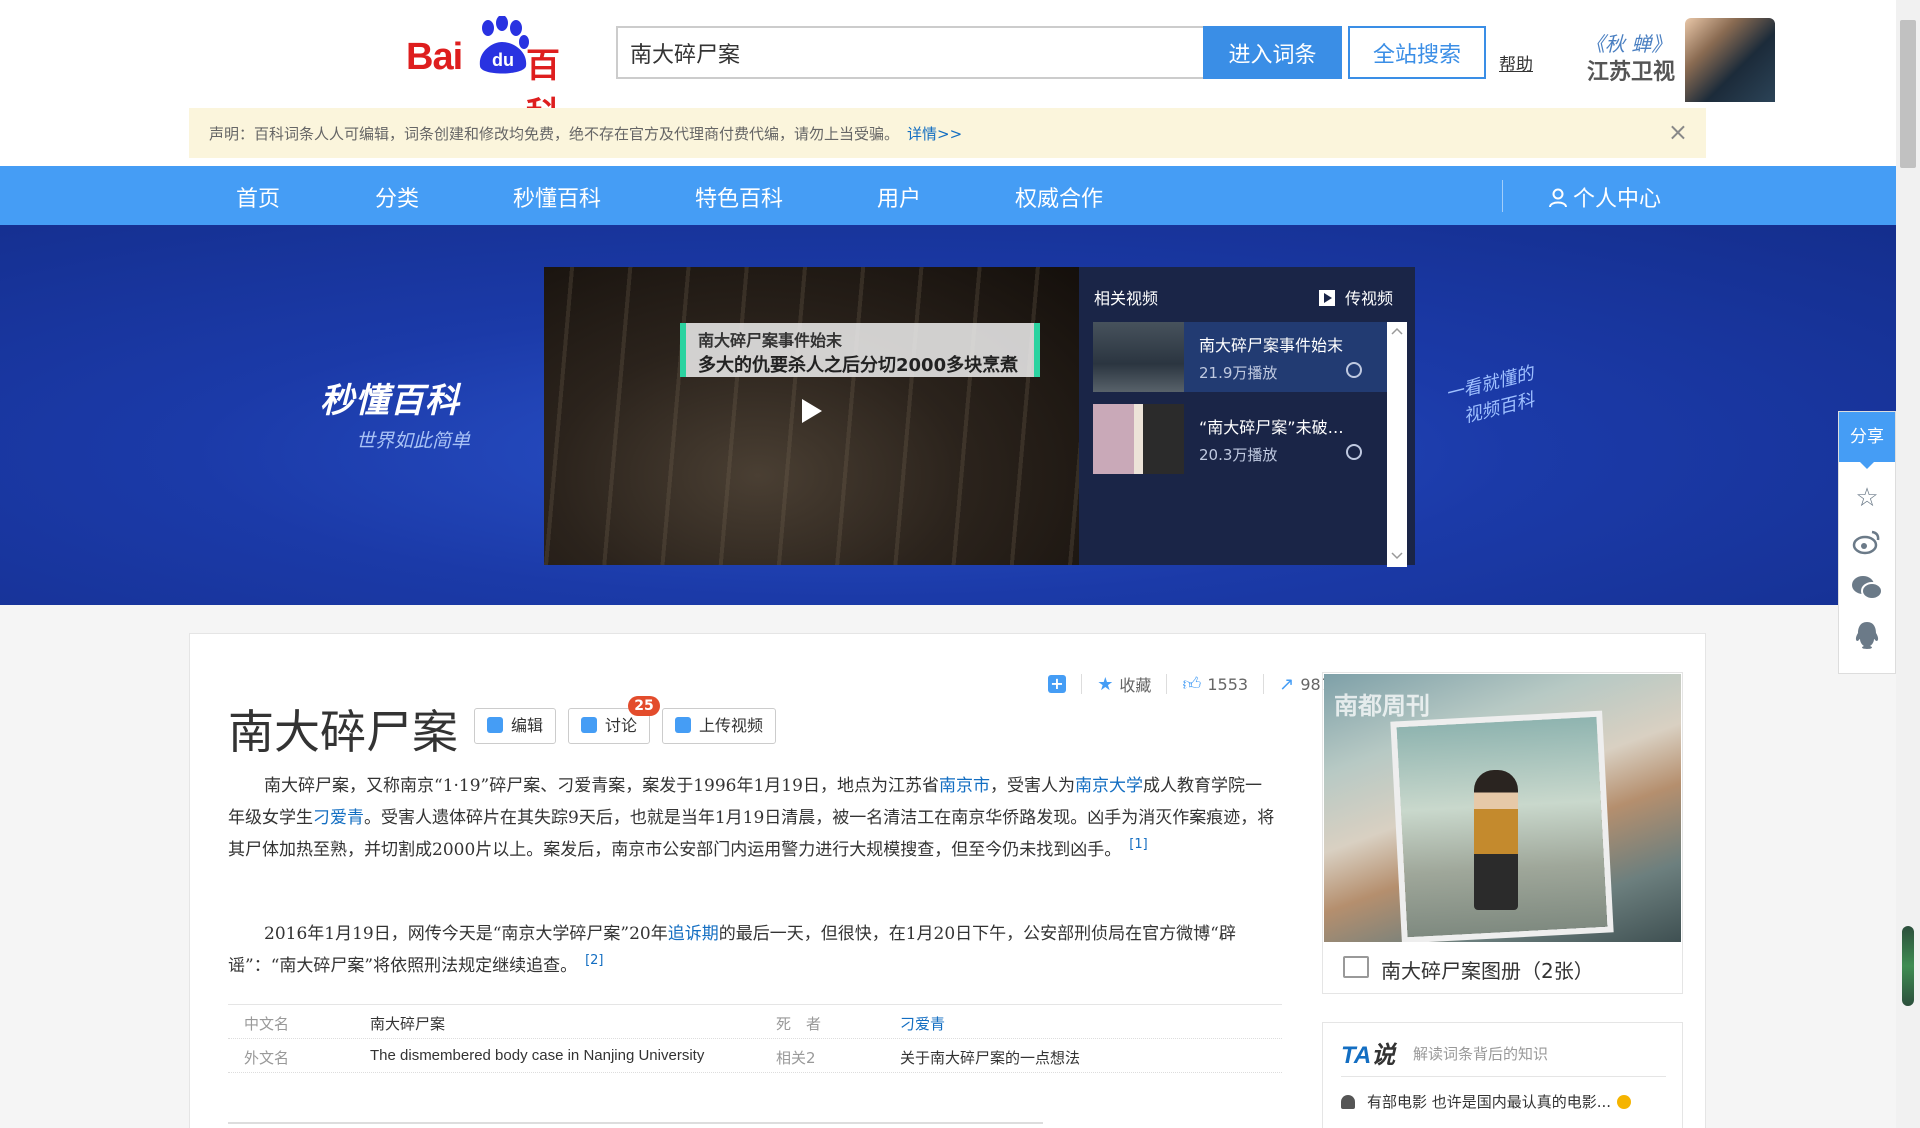 The width and height of the screenshot is (1920, 1128). Describe the element at coordinates (1502, 196) in the screenshot. I see `nav-divider` at that location.